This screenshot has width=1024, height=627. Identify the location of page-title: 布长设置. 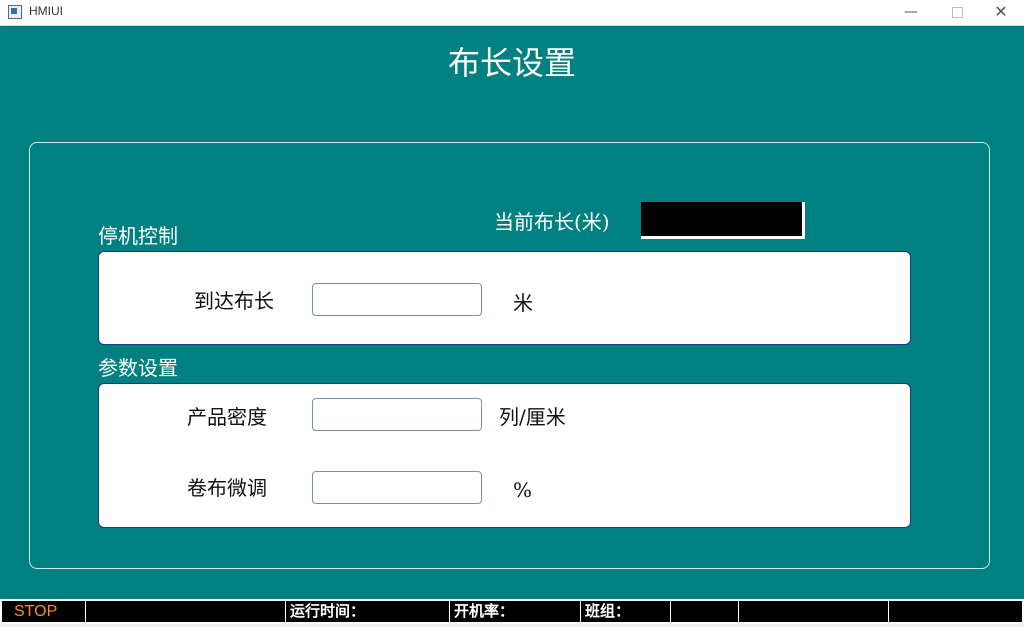
(511, 63).